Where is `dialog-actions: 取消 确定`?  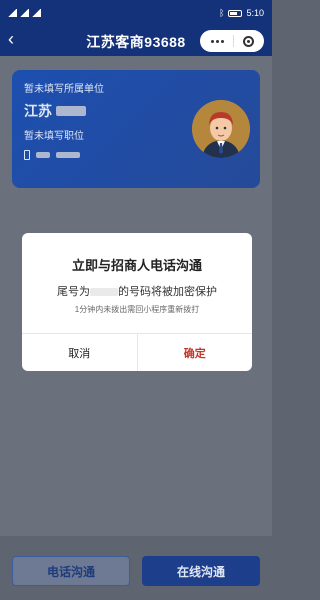
dialog-actions: 取消 确定 is located at coordinates (137, 352).